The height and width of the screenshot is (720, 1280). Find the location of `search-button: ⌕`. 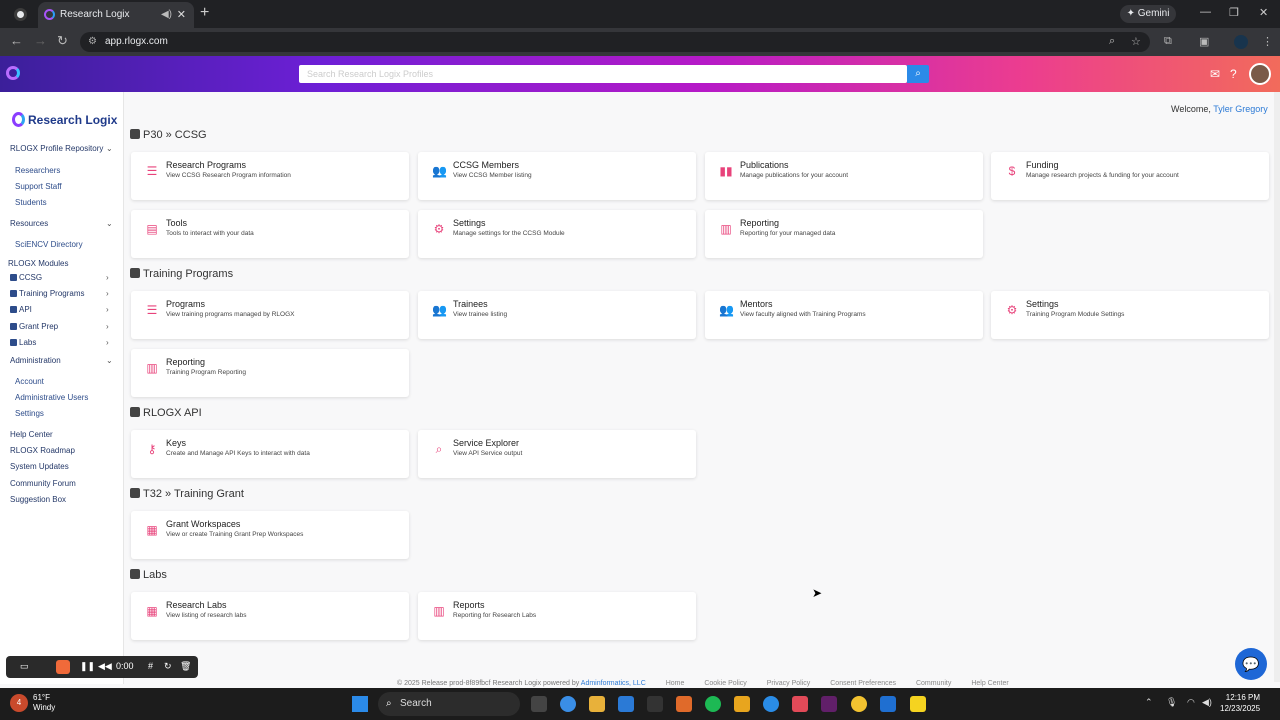

search-button: ⌕ is located at coordinates (918, 74).